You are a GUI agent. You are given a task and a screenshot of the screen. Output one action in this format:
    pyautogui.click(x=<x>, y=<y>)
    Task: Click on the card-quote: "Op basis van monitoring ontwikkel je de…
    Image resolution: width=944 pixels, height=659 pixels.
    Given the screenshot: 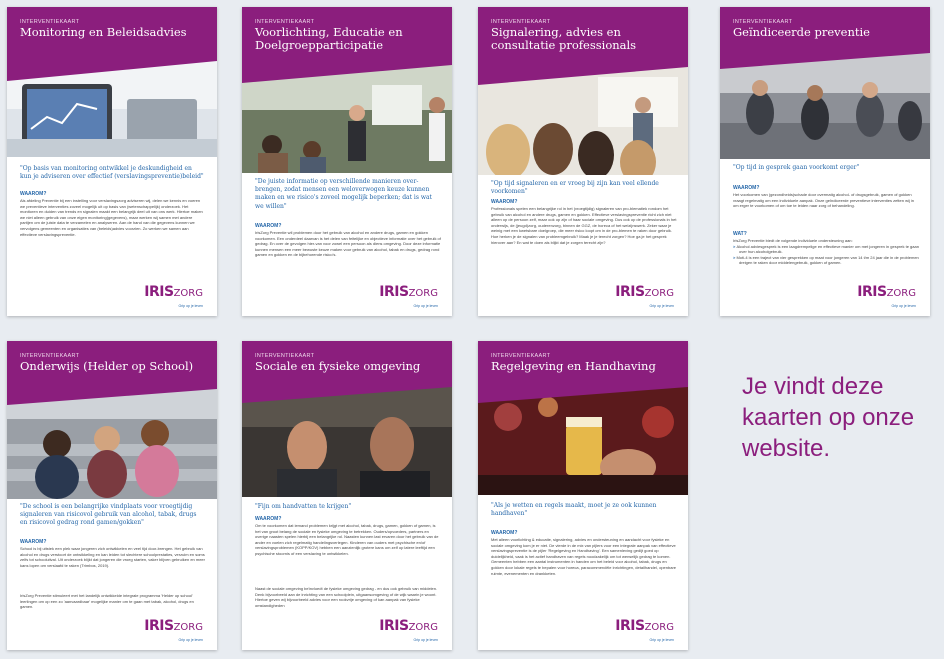 What is the action you would take?
    pyautogui.click(x=112, y=173)
    